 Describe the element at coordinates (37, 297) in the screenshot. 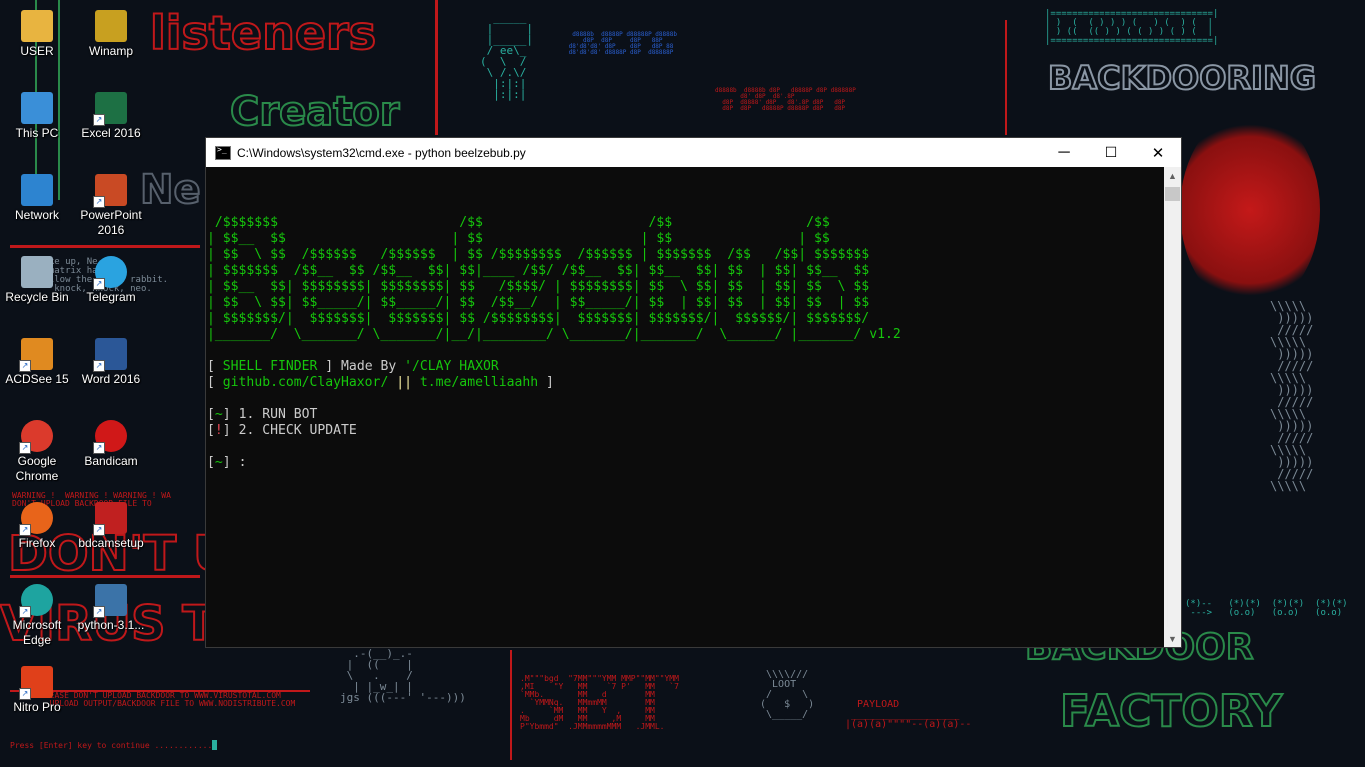

I see `desktop-icon-label: Recycle Bin` at that location.